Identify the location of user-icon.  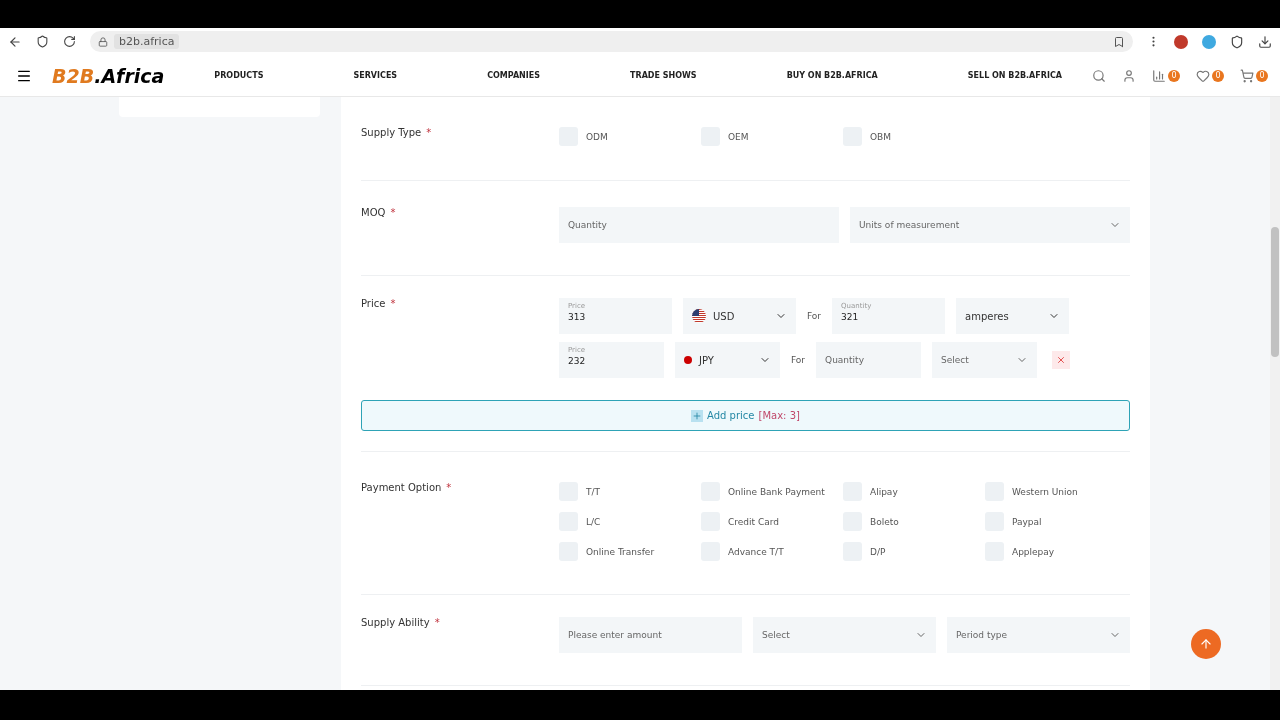
(1129, 75).